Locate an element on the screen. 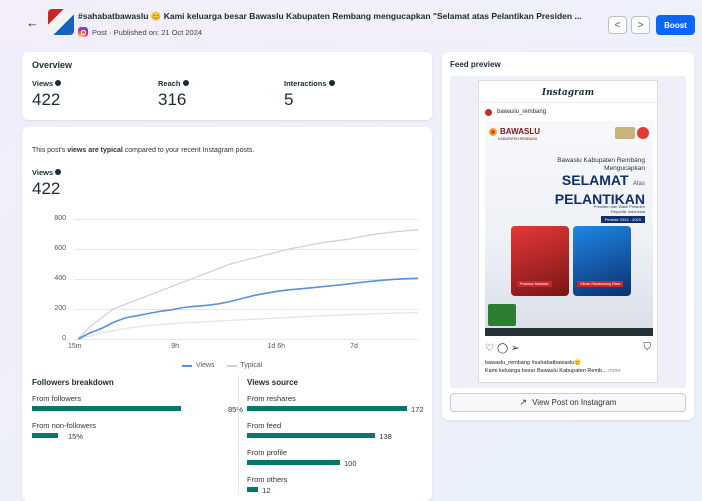 The image size is (702, 501). from-non-followers-label: From non-followers is located at coordinates (64, 425).